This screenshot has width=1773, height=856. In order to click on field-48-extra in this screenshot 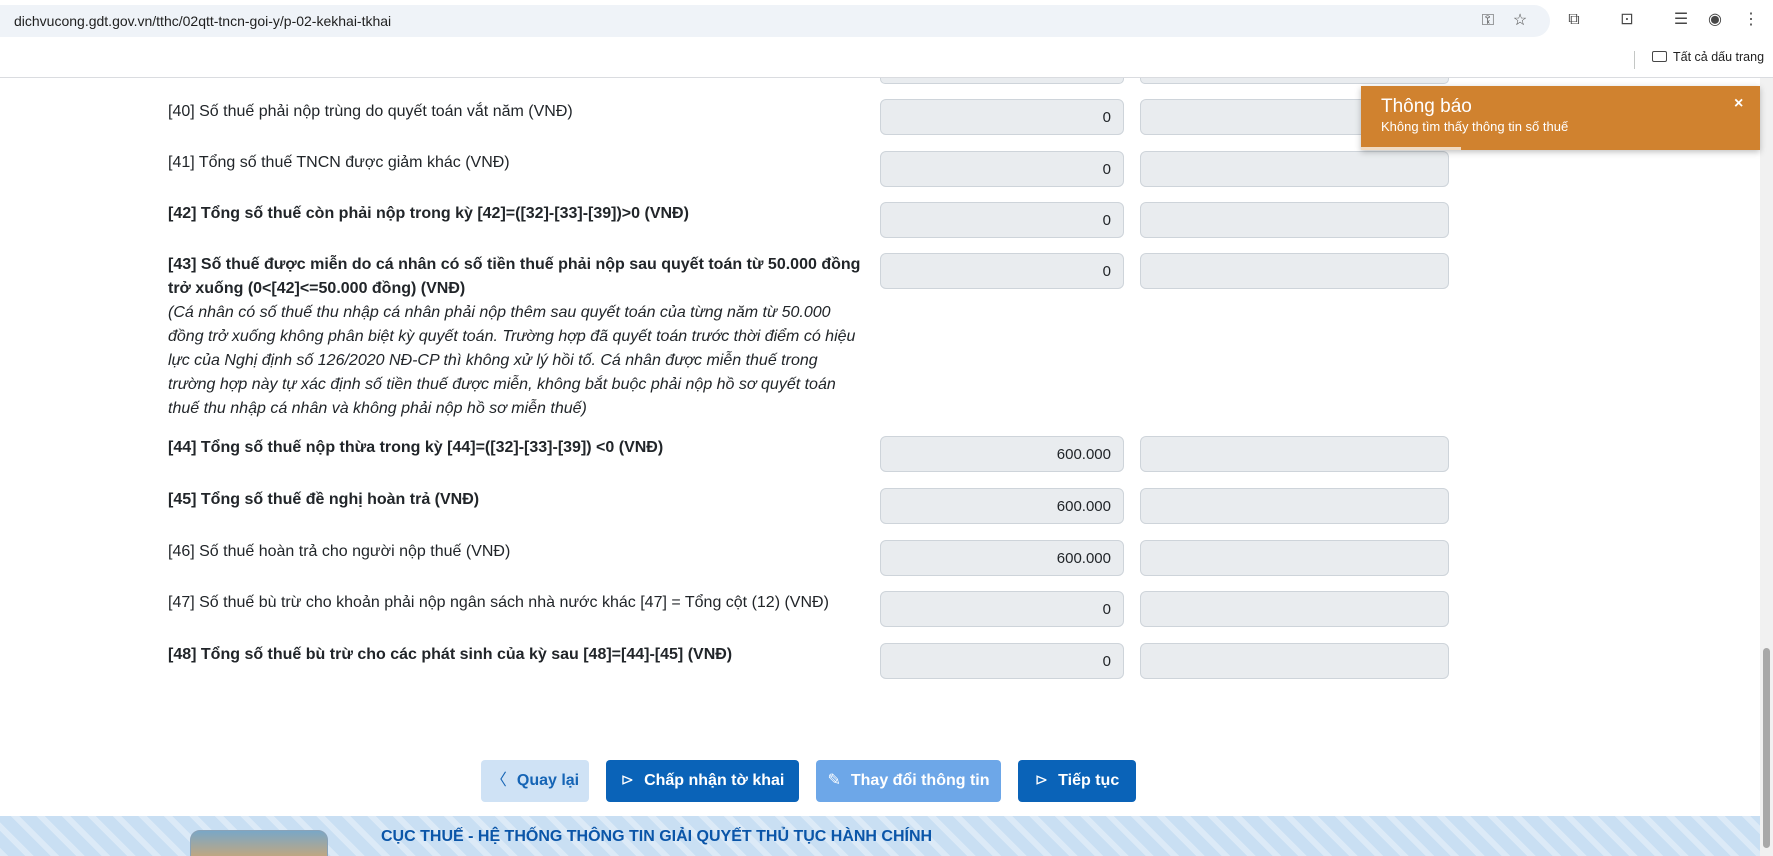, I will do `click(1294, 661)`.